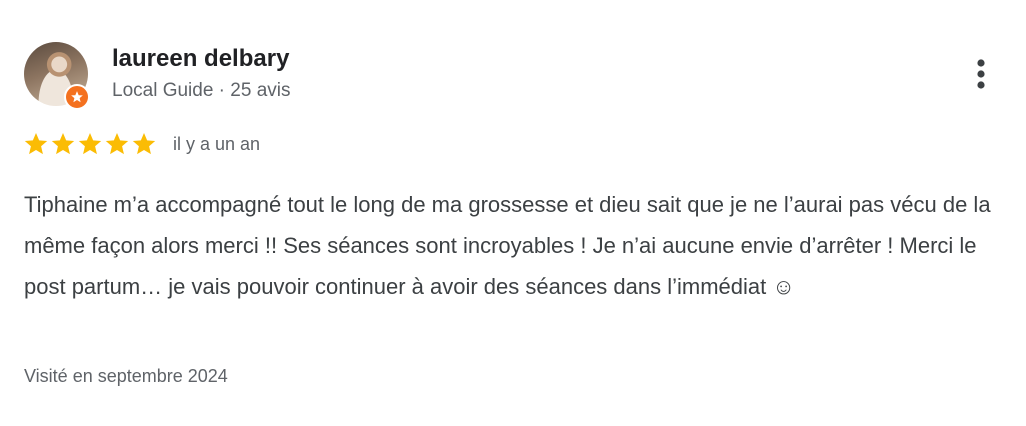 The height and width of the screenshot is (426, 1026). I want to click on avatar, so click(57, 76).